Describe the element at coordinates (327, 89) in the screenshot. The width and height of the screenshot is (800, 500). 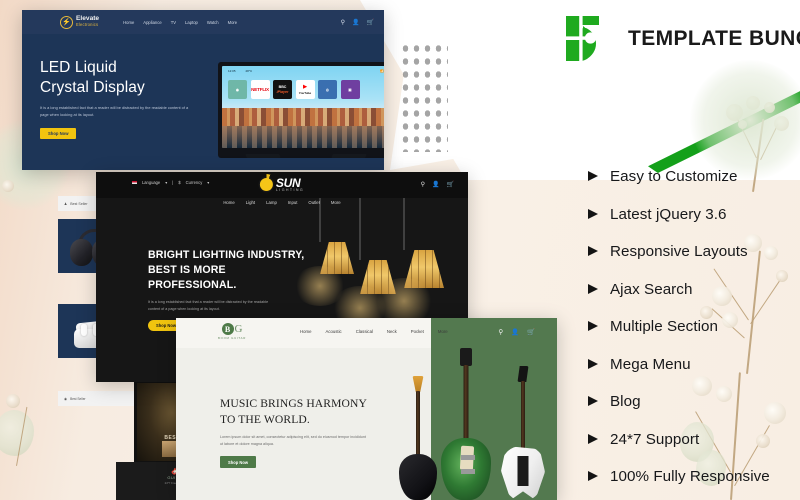
I see `tv-app-tile: ◎` at that location.